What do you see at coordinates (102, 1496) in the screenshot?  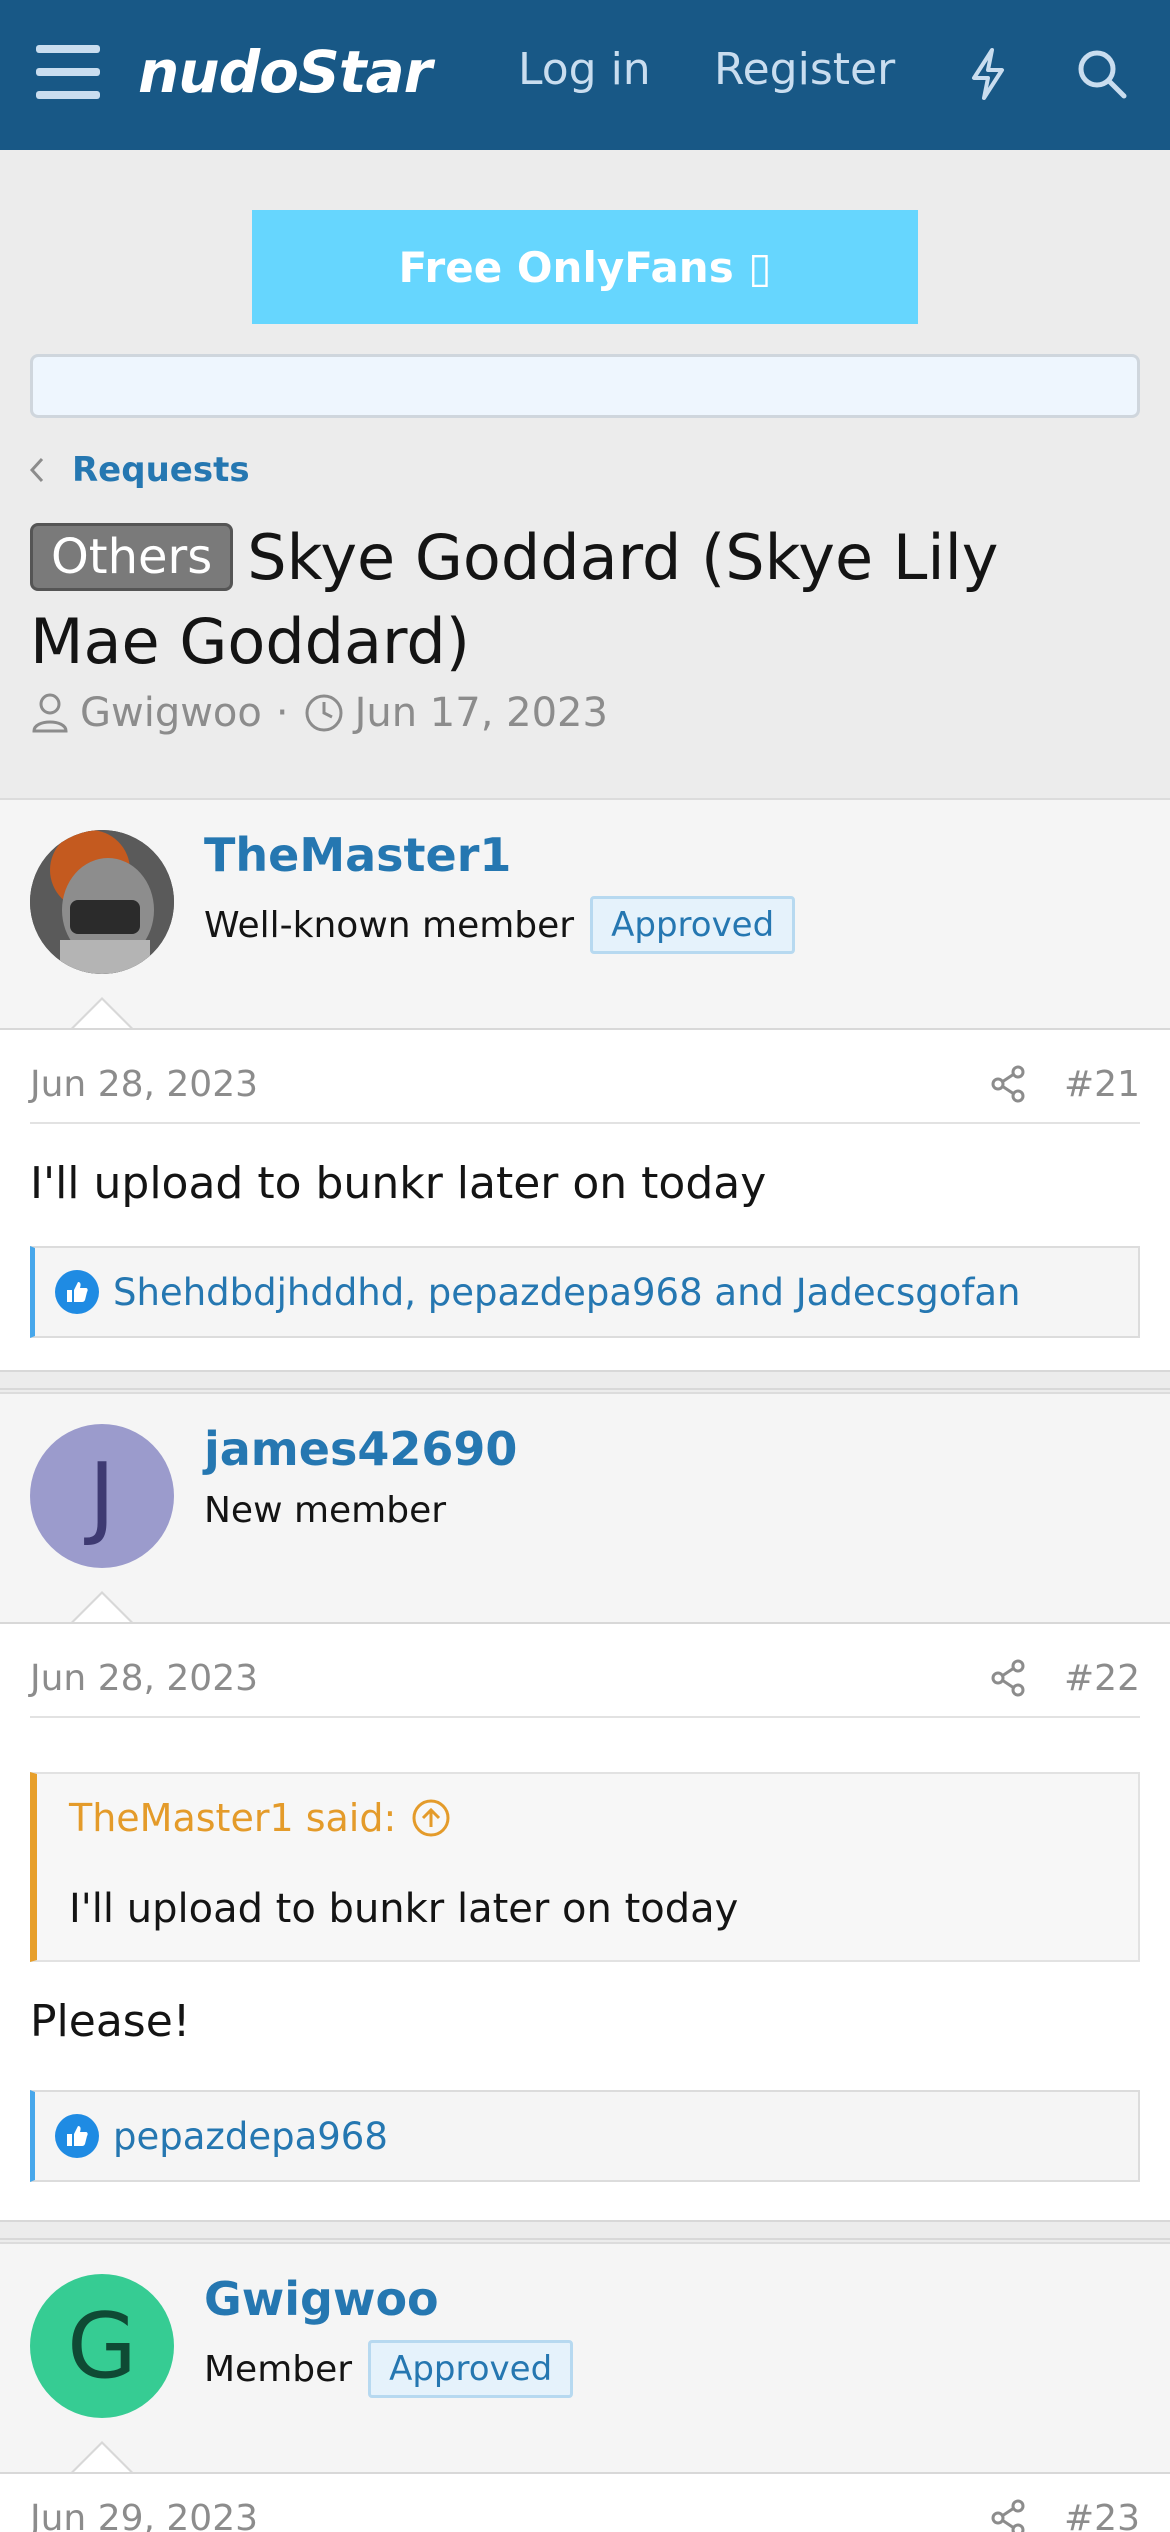 I see `avatar: J` at bounding box center [102, 1496].